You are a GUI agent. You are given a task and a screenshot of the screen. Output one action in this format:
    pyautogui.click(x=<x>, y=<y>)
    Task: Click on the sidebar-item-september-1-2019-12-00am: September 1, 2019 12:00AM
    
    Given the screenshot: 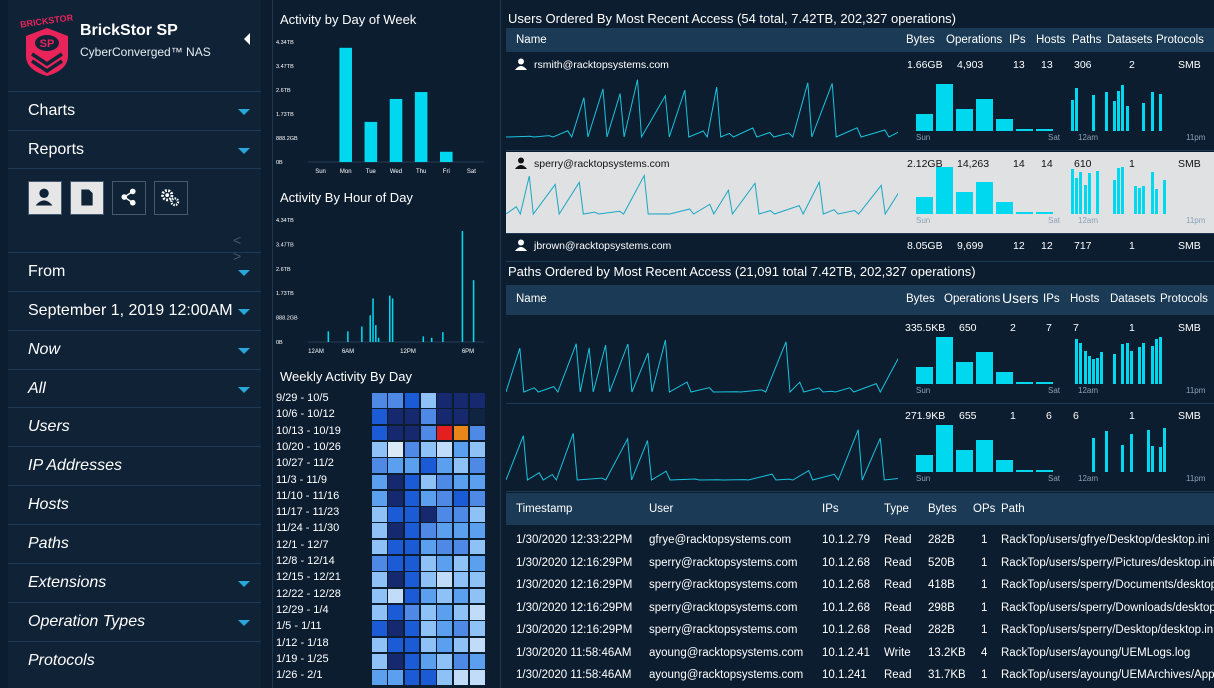 What is the action you would take?
    pyautogui.click(x=134, y=310)
    